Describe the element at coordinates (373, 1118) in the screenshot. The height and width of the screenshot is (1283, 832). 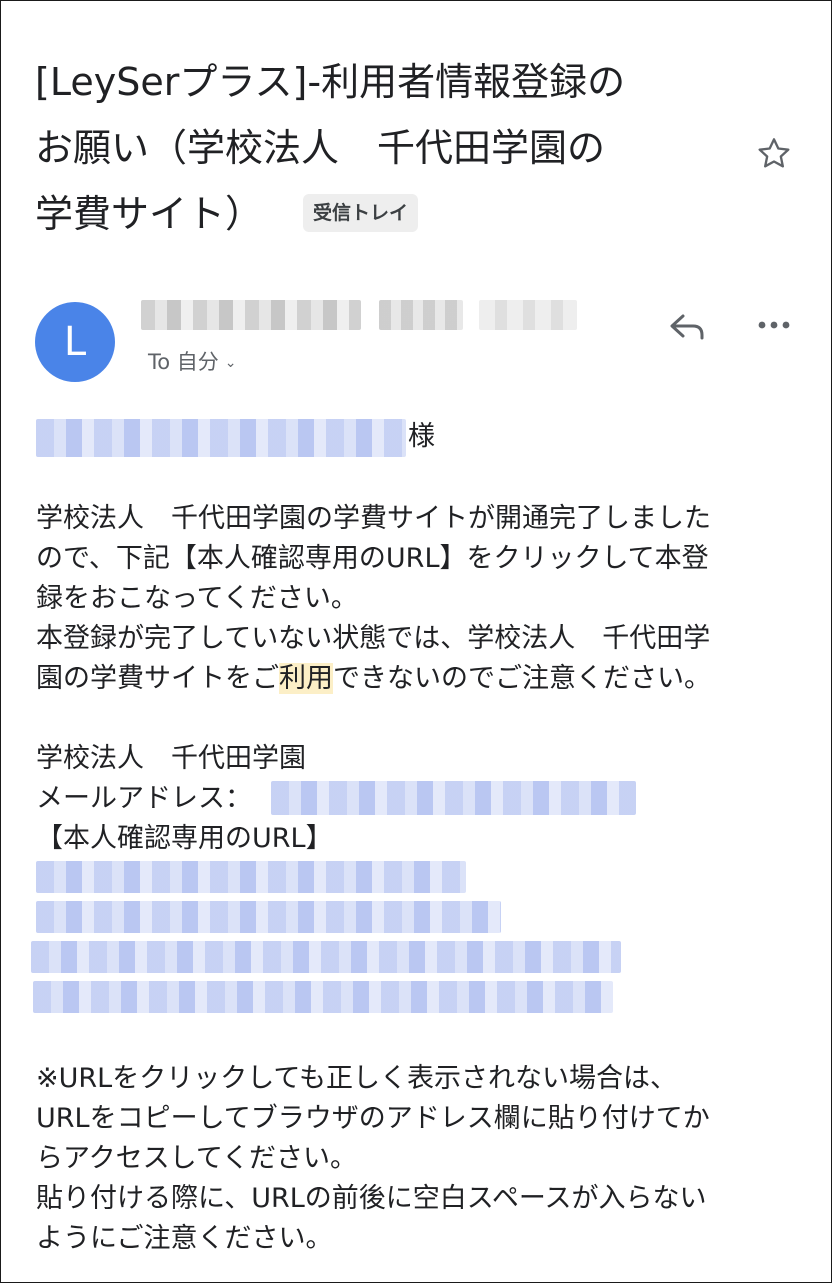
I see `note-line: URLをコピーしてブラウザのアドレス欄に貼り付けてか` at that location.